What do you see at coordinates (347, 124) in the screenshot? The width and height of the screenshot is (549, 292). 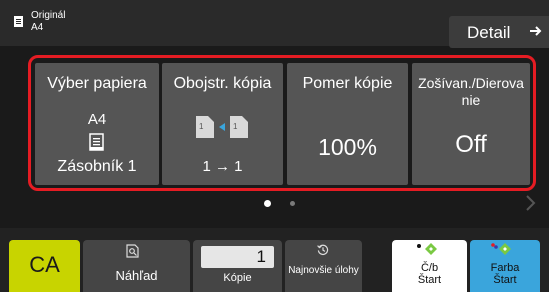 I see `copy-ratio-button: Pomer kópie 100%` at bounding box center [347, 124].